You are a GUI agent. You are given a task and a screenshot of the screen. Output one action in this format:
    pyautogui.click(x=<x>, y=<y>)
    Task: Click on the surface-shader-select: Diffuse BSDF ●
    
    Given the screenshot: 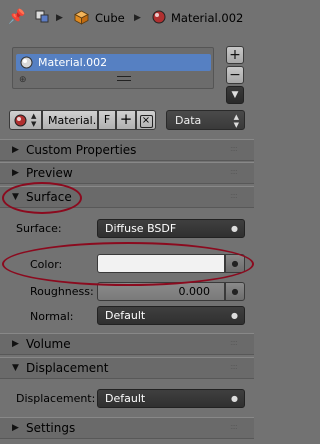 What is the action you would take?
    pyautogui.click(x=171, y=228)
    